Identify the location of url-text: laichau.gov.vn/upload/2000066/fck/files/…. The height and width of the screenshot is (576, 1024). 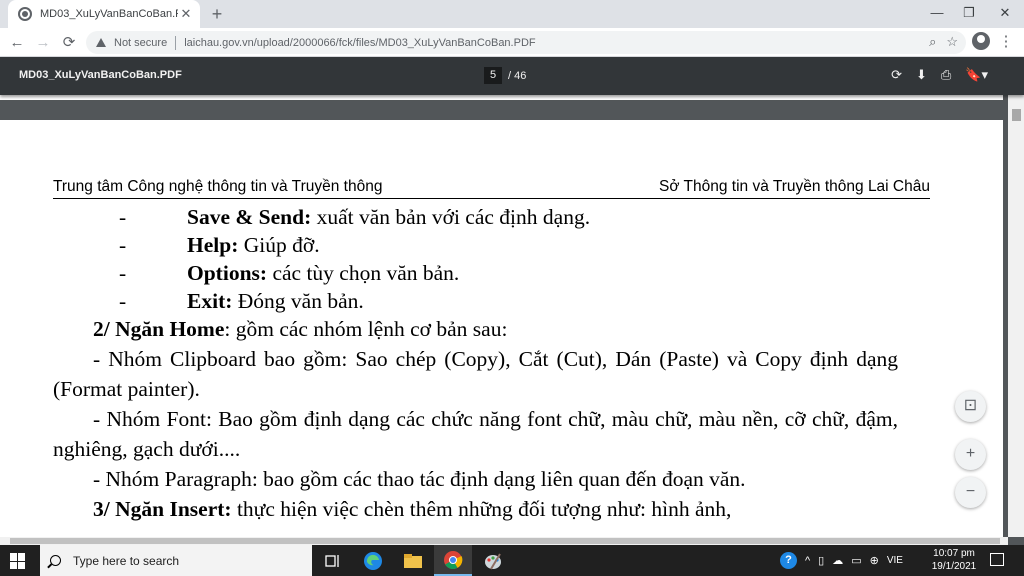
(359, 43).